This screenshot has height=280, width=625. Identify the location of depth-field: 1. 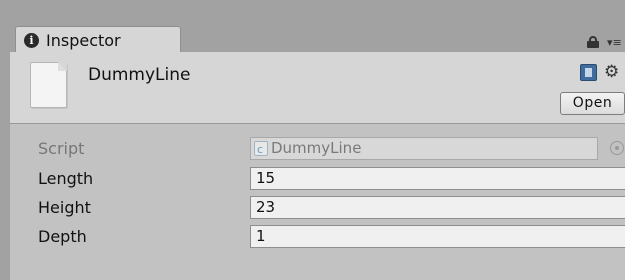
(437, 236).